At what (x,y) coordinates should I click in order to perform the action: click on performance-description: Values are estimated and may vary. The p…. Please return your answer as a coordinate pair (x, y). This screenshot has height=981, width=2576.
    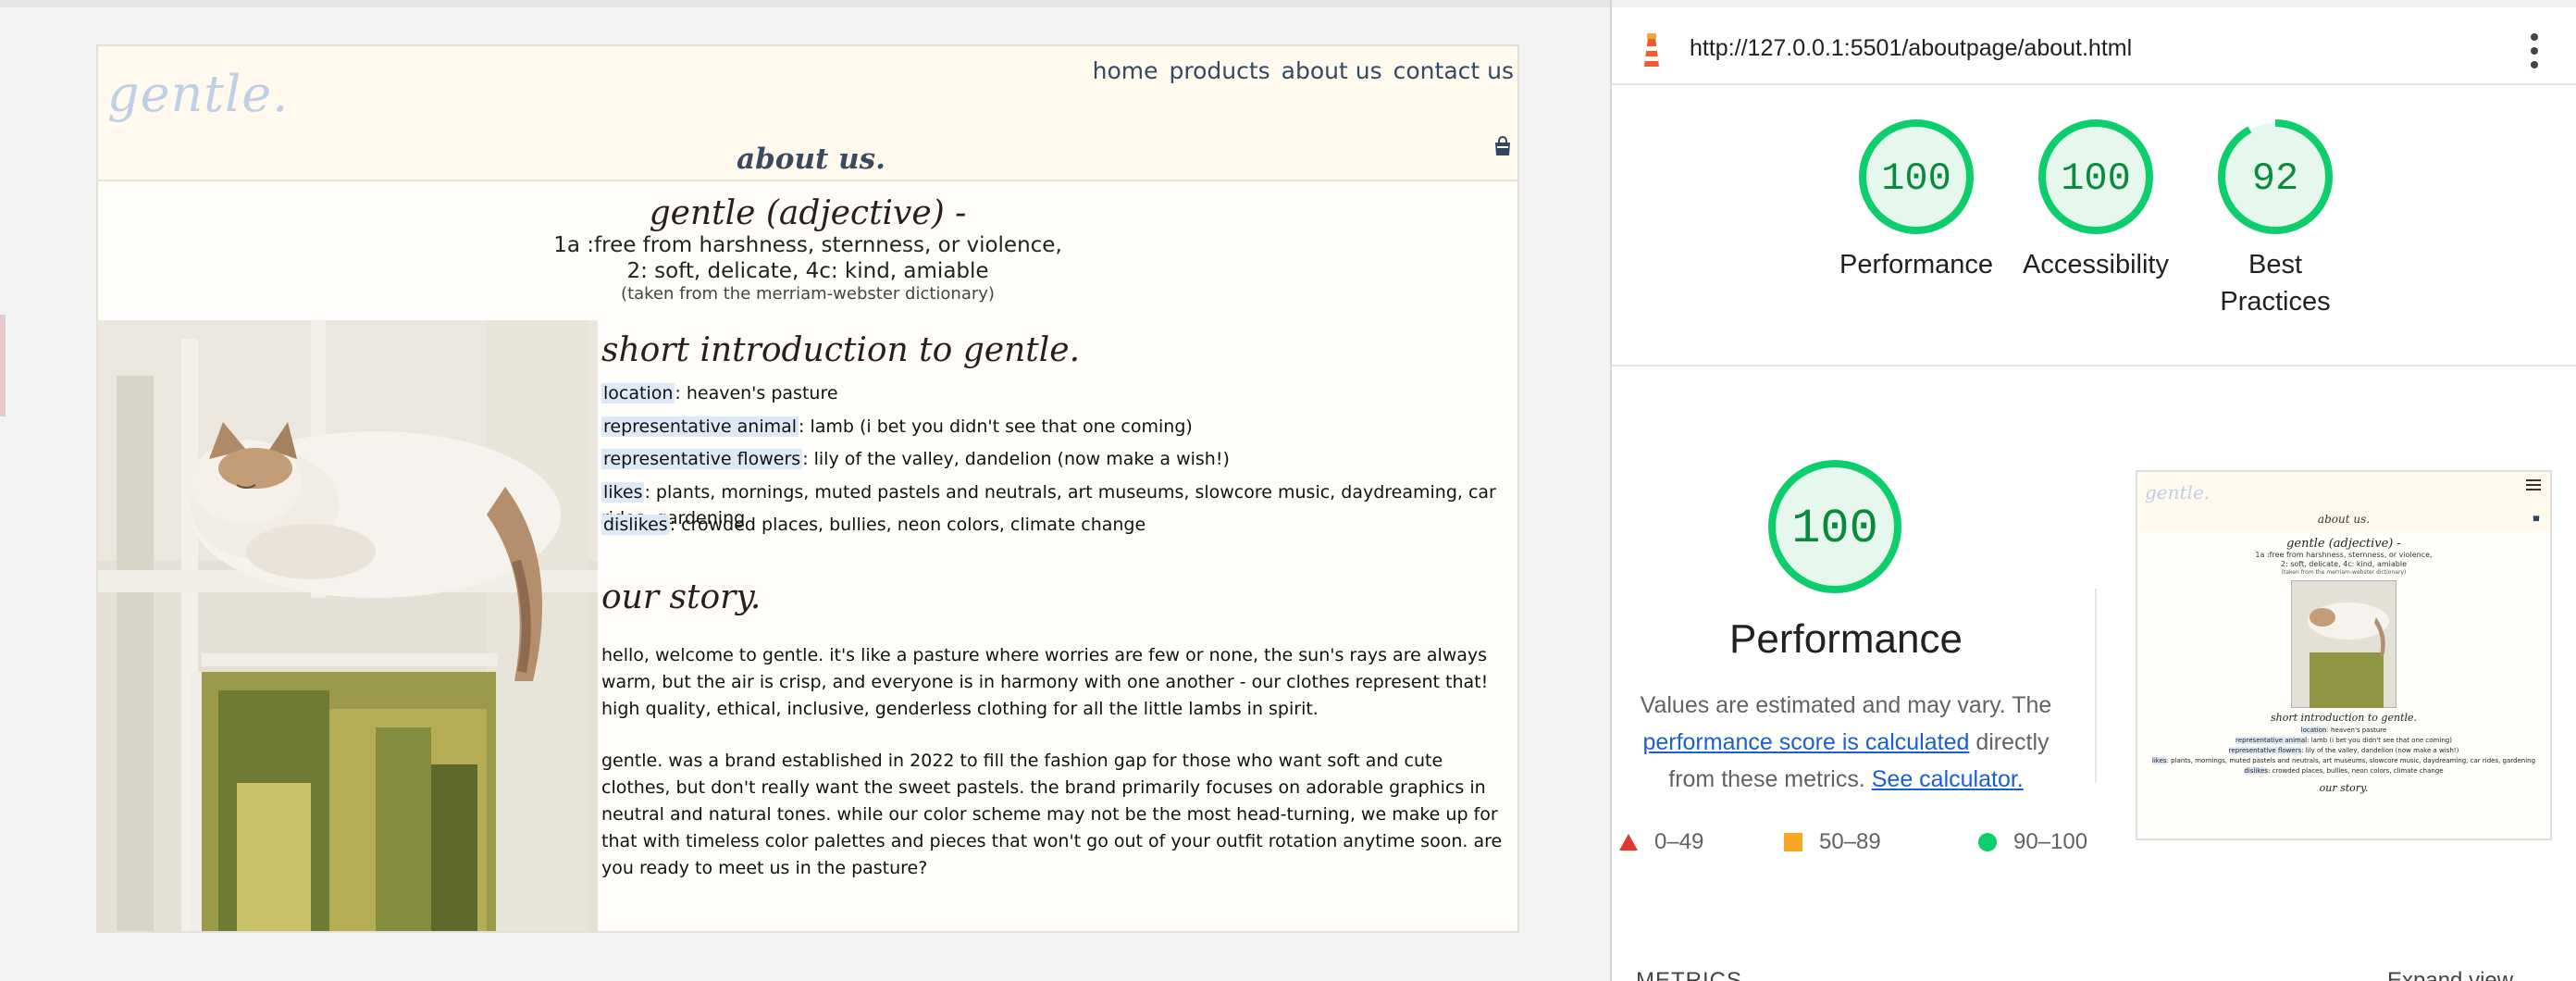
    Looking at the image, I should click on (1846, 742).